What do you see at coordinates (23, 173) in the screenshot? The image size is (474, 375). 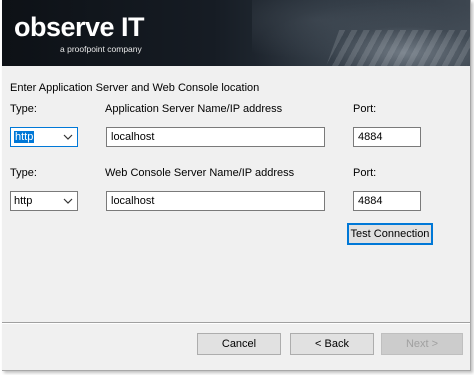 I see `web-type-label: Type:` at bounding box center [23, 173].